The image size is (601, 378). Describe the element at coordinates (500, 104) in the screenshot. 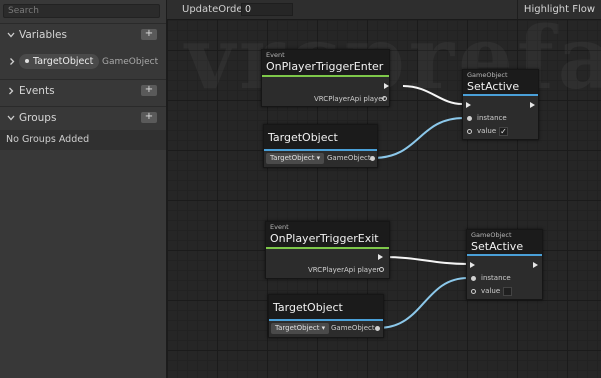

I see `node-set-active-1: GameObject SetActive instance value ✓` at that location.